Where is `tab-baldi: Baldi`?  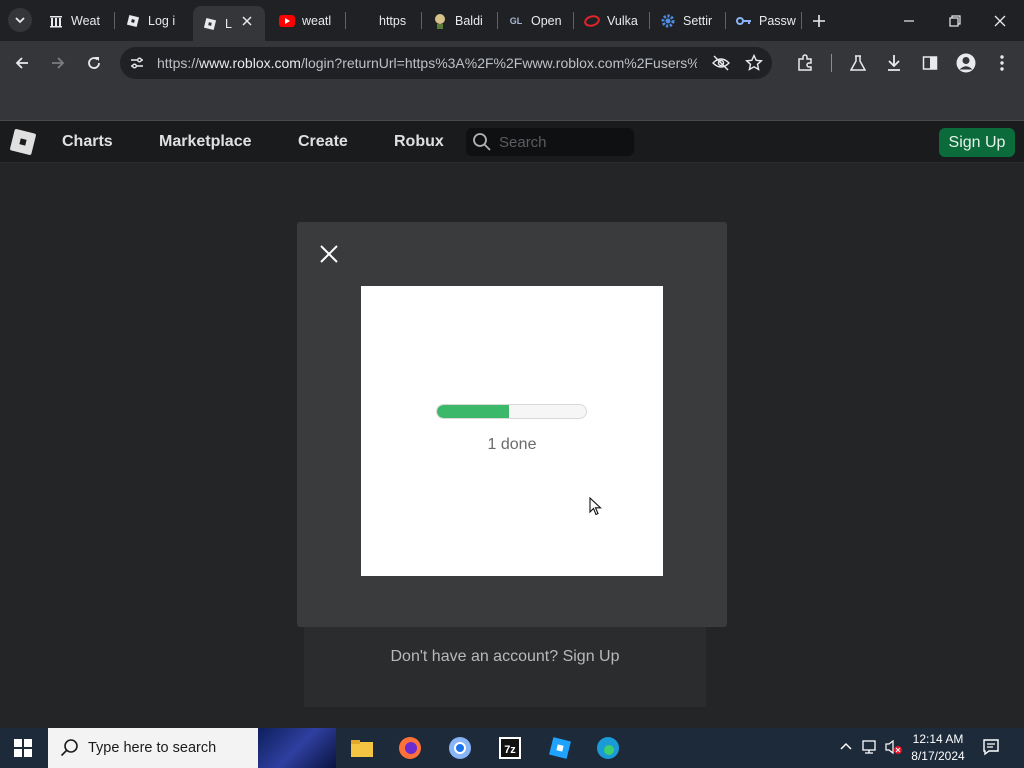 tab-baldi: Baldi is located at coordinates (462, 20).